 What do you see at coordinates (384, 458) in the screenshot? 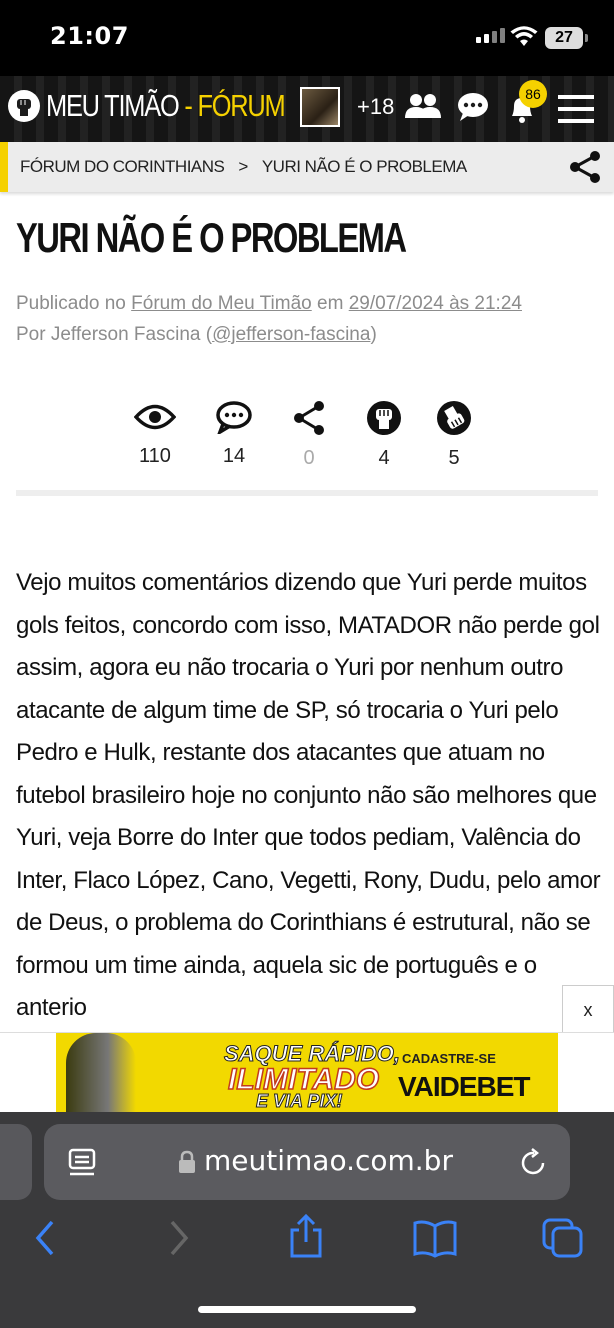
I see `likes-count: 4` at bounding box center [384, 458].